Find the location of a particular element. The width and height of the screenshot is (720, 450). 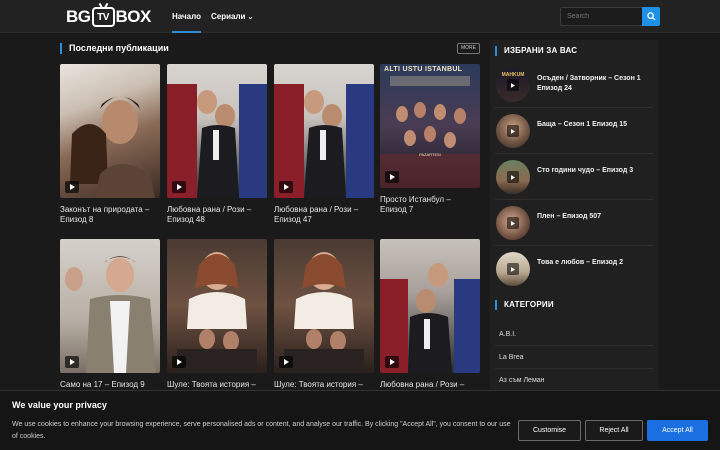

search-button is located at coordinates (651, 16).